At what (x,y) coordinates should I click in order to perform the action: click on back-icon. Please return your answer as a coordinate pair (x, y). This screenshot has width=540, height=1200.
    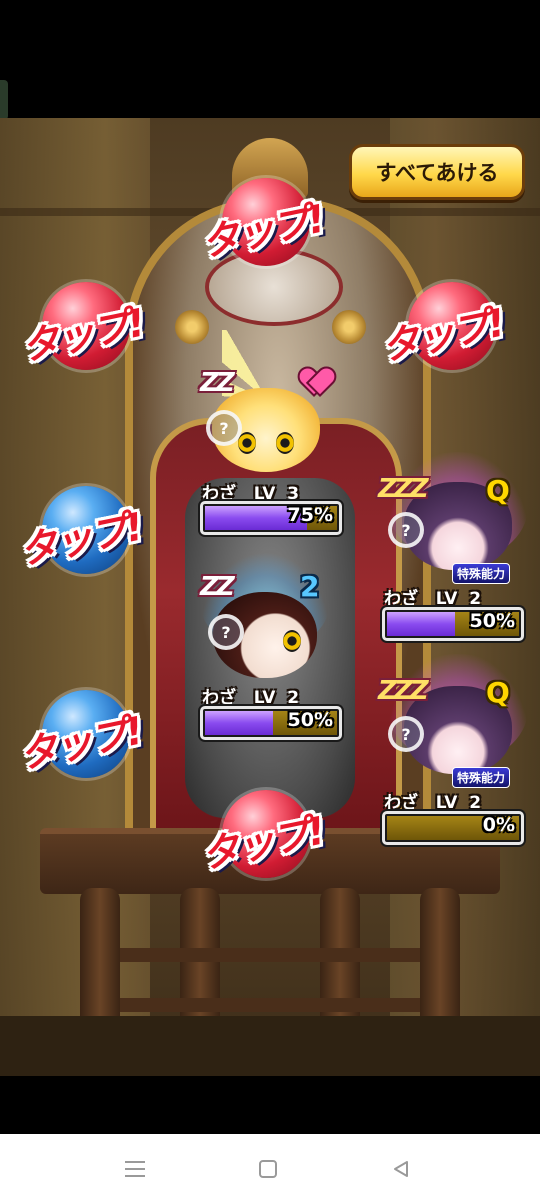
    Looking at the image, I should click on (401, 1169).